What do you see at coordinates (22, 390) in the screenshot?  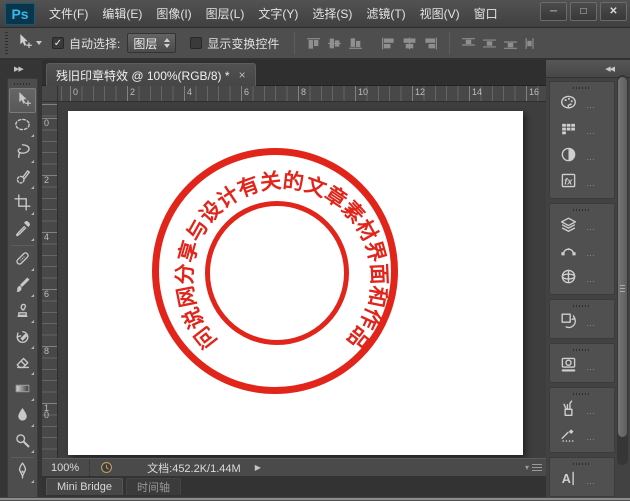 I see `tool-gradient-tool` at bounding box center [22, 390].